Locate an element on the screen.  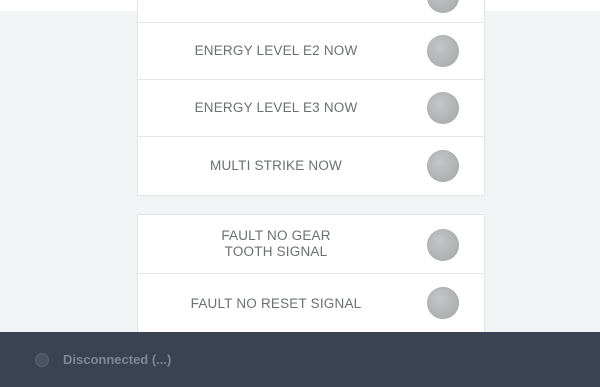
connection-status-icon is located at coordinates (42, 360).